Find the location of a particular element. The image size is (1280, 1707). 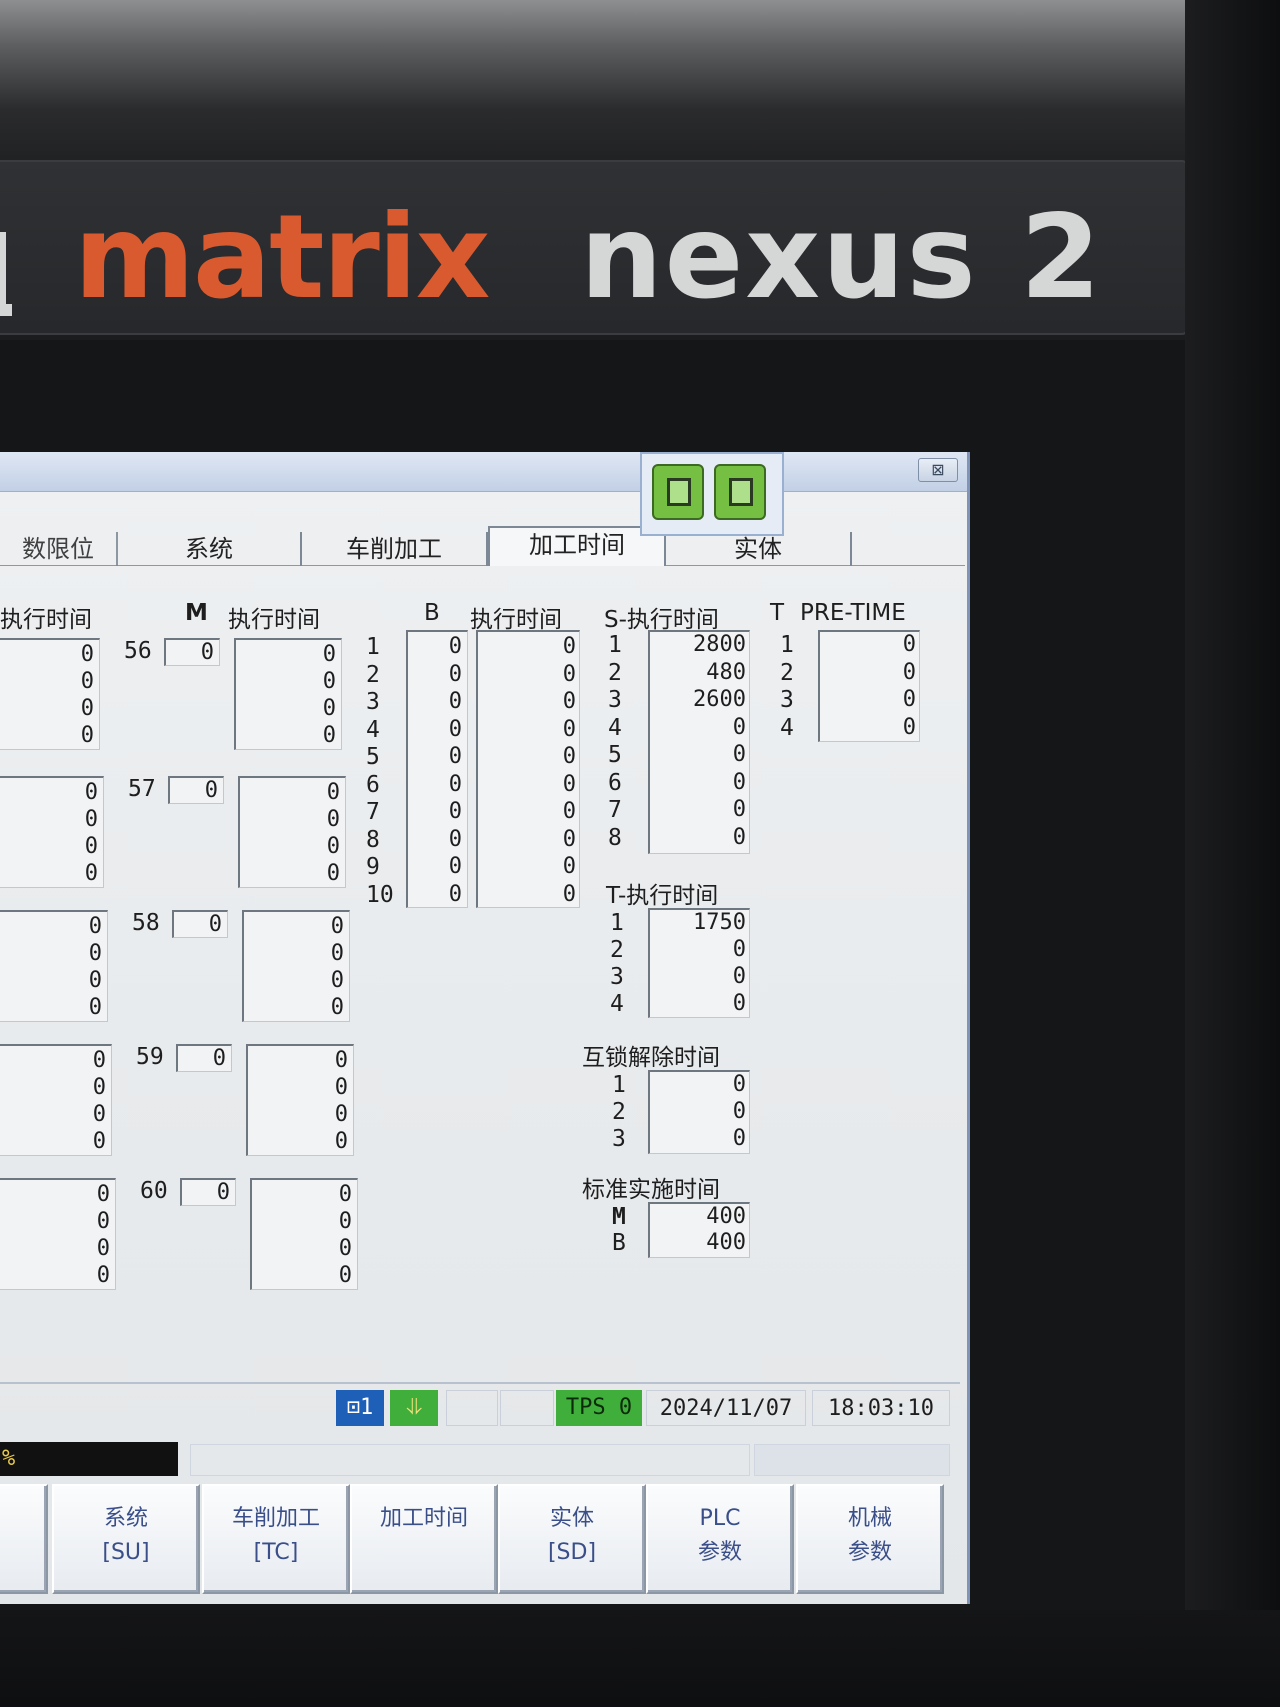

time-display: 18:03:10 is located at coordinates (881, 1408).